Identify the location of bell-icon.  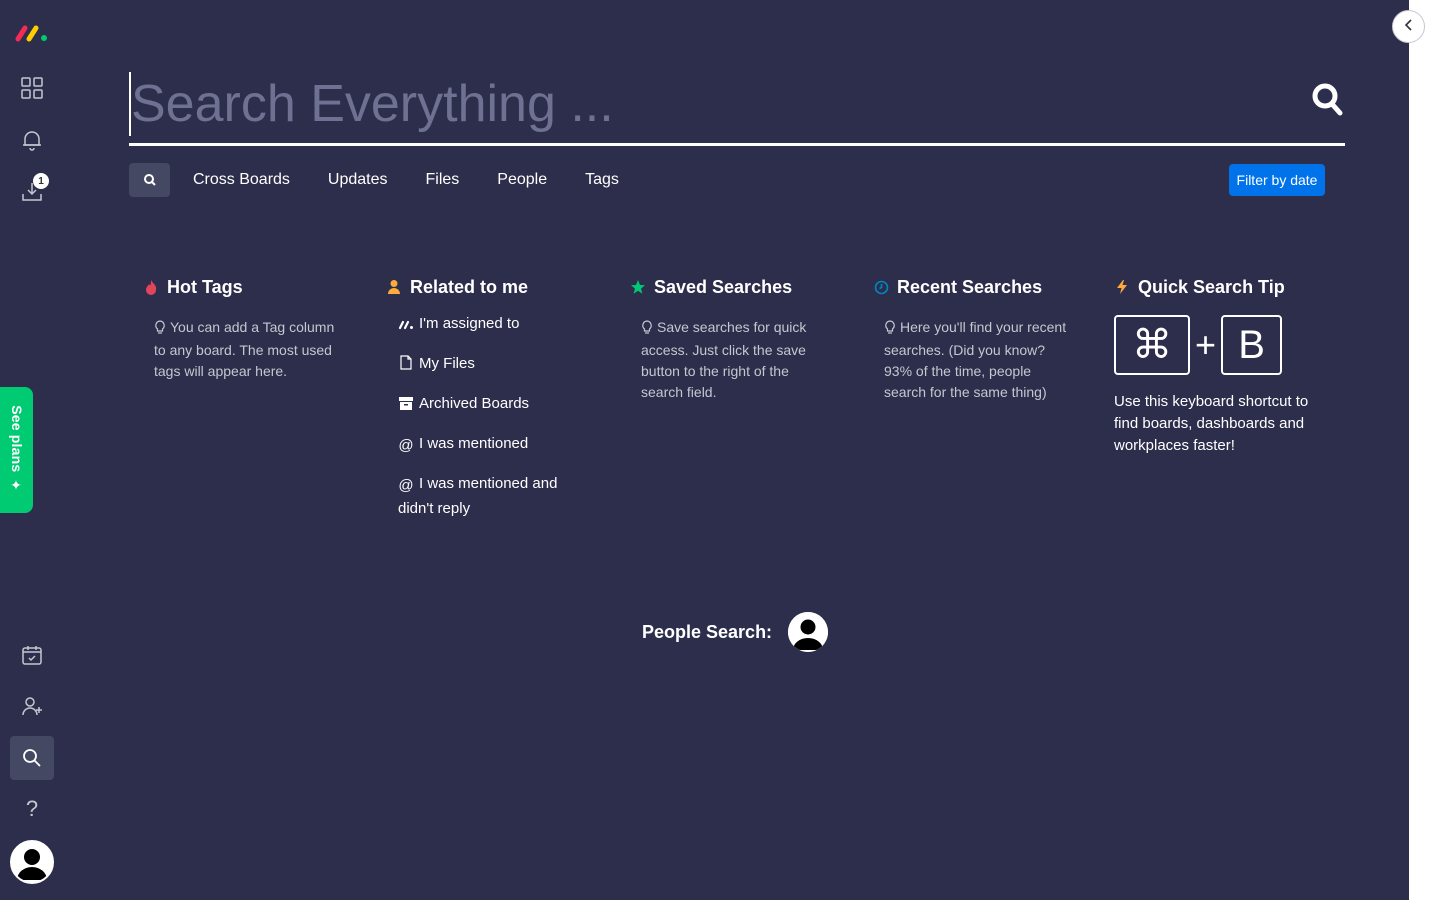
(32, 140).